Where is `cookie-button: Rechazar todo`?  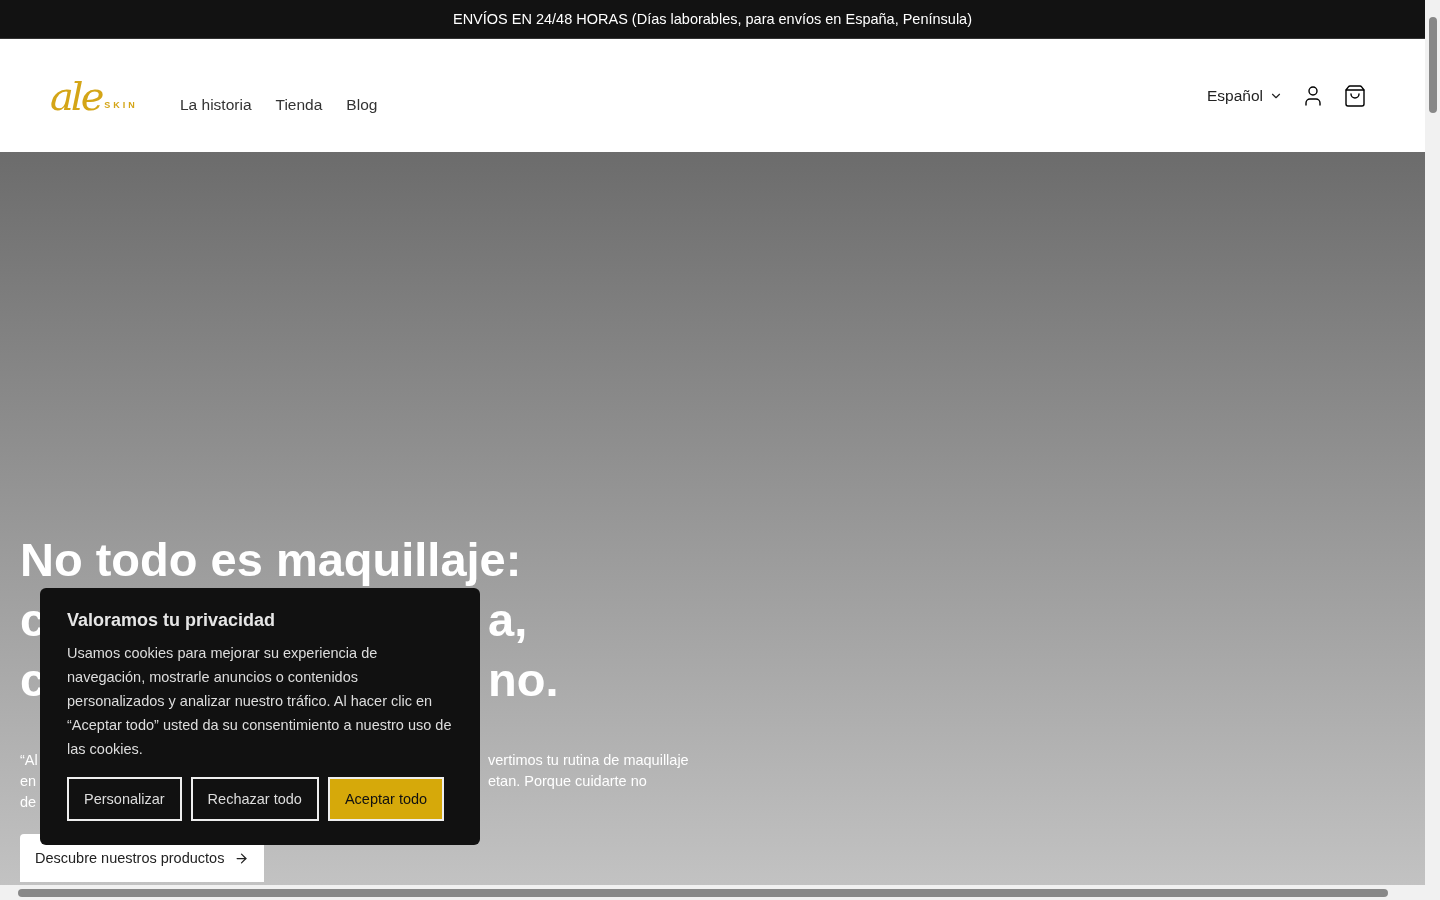
cookie-button: Rechazar todo is located at coordinates (254, 799).